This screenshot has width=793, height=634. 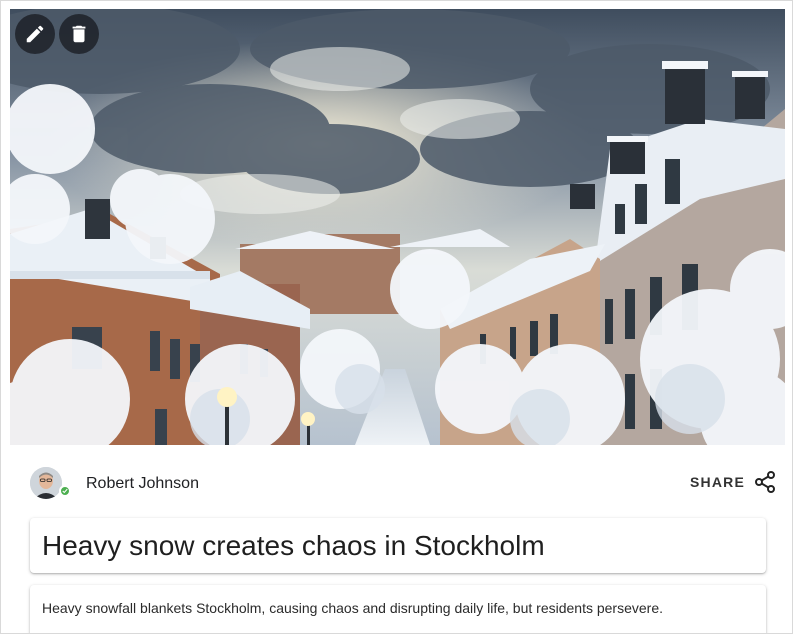 I want to click on share-label: SHARE, so click(x=718, y=482).